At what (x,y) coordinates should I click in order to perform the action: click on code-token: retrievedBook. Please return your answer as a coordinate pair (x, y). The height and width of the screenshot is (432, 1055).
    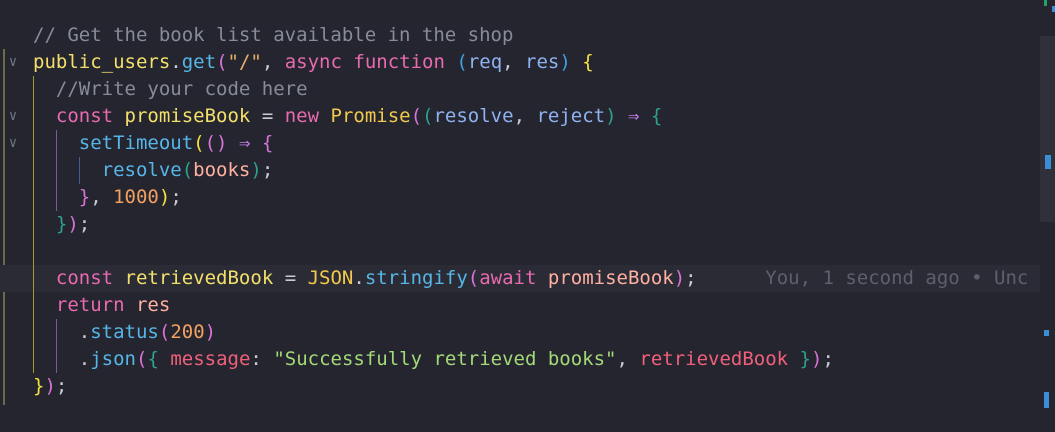
    Looking at the image, I should click on (714, 359).